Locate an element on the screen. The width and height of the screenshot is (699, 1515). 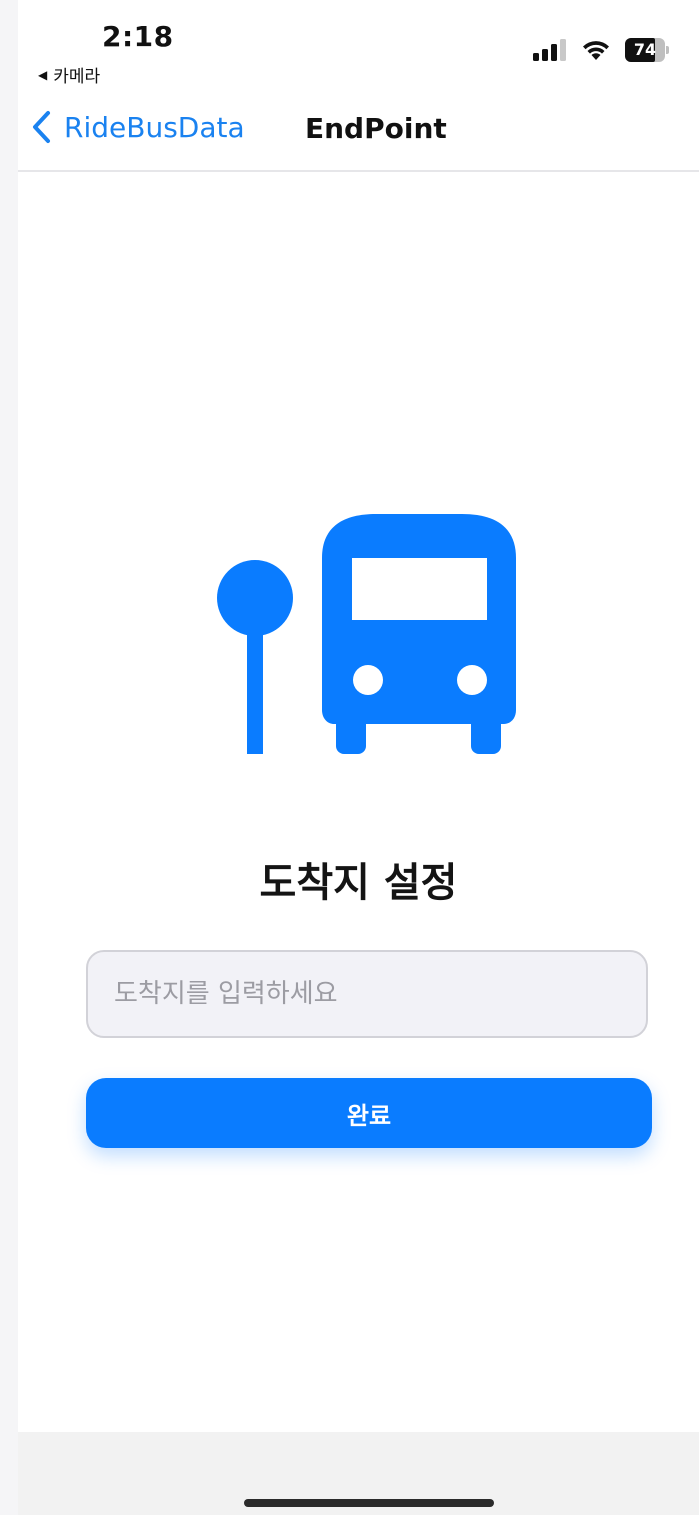
nav-back-button: RideBusData is located at coordinates (138, 127).